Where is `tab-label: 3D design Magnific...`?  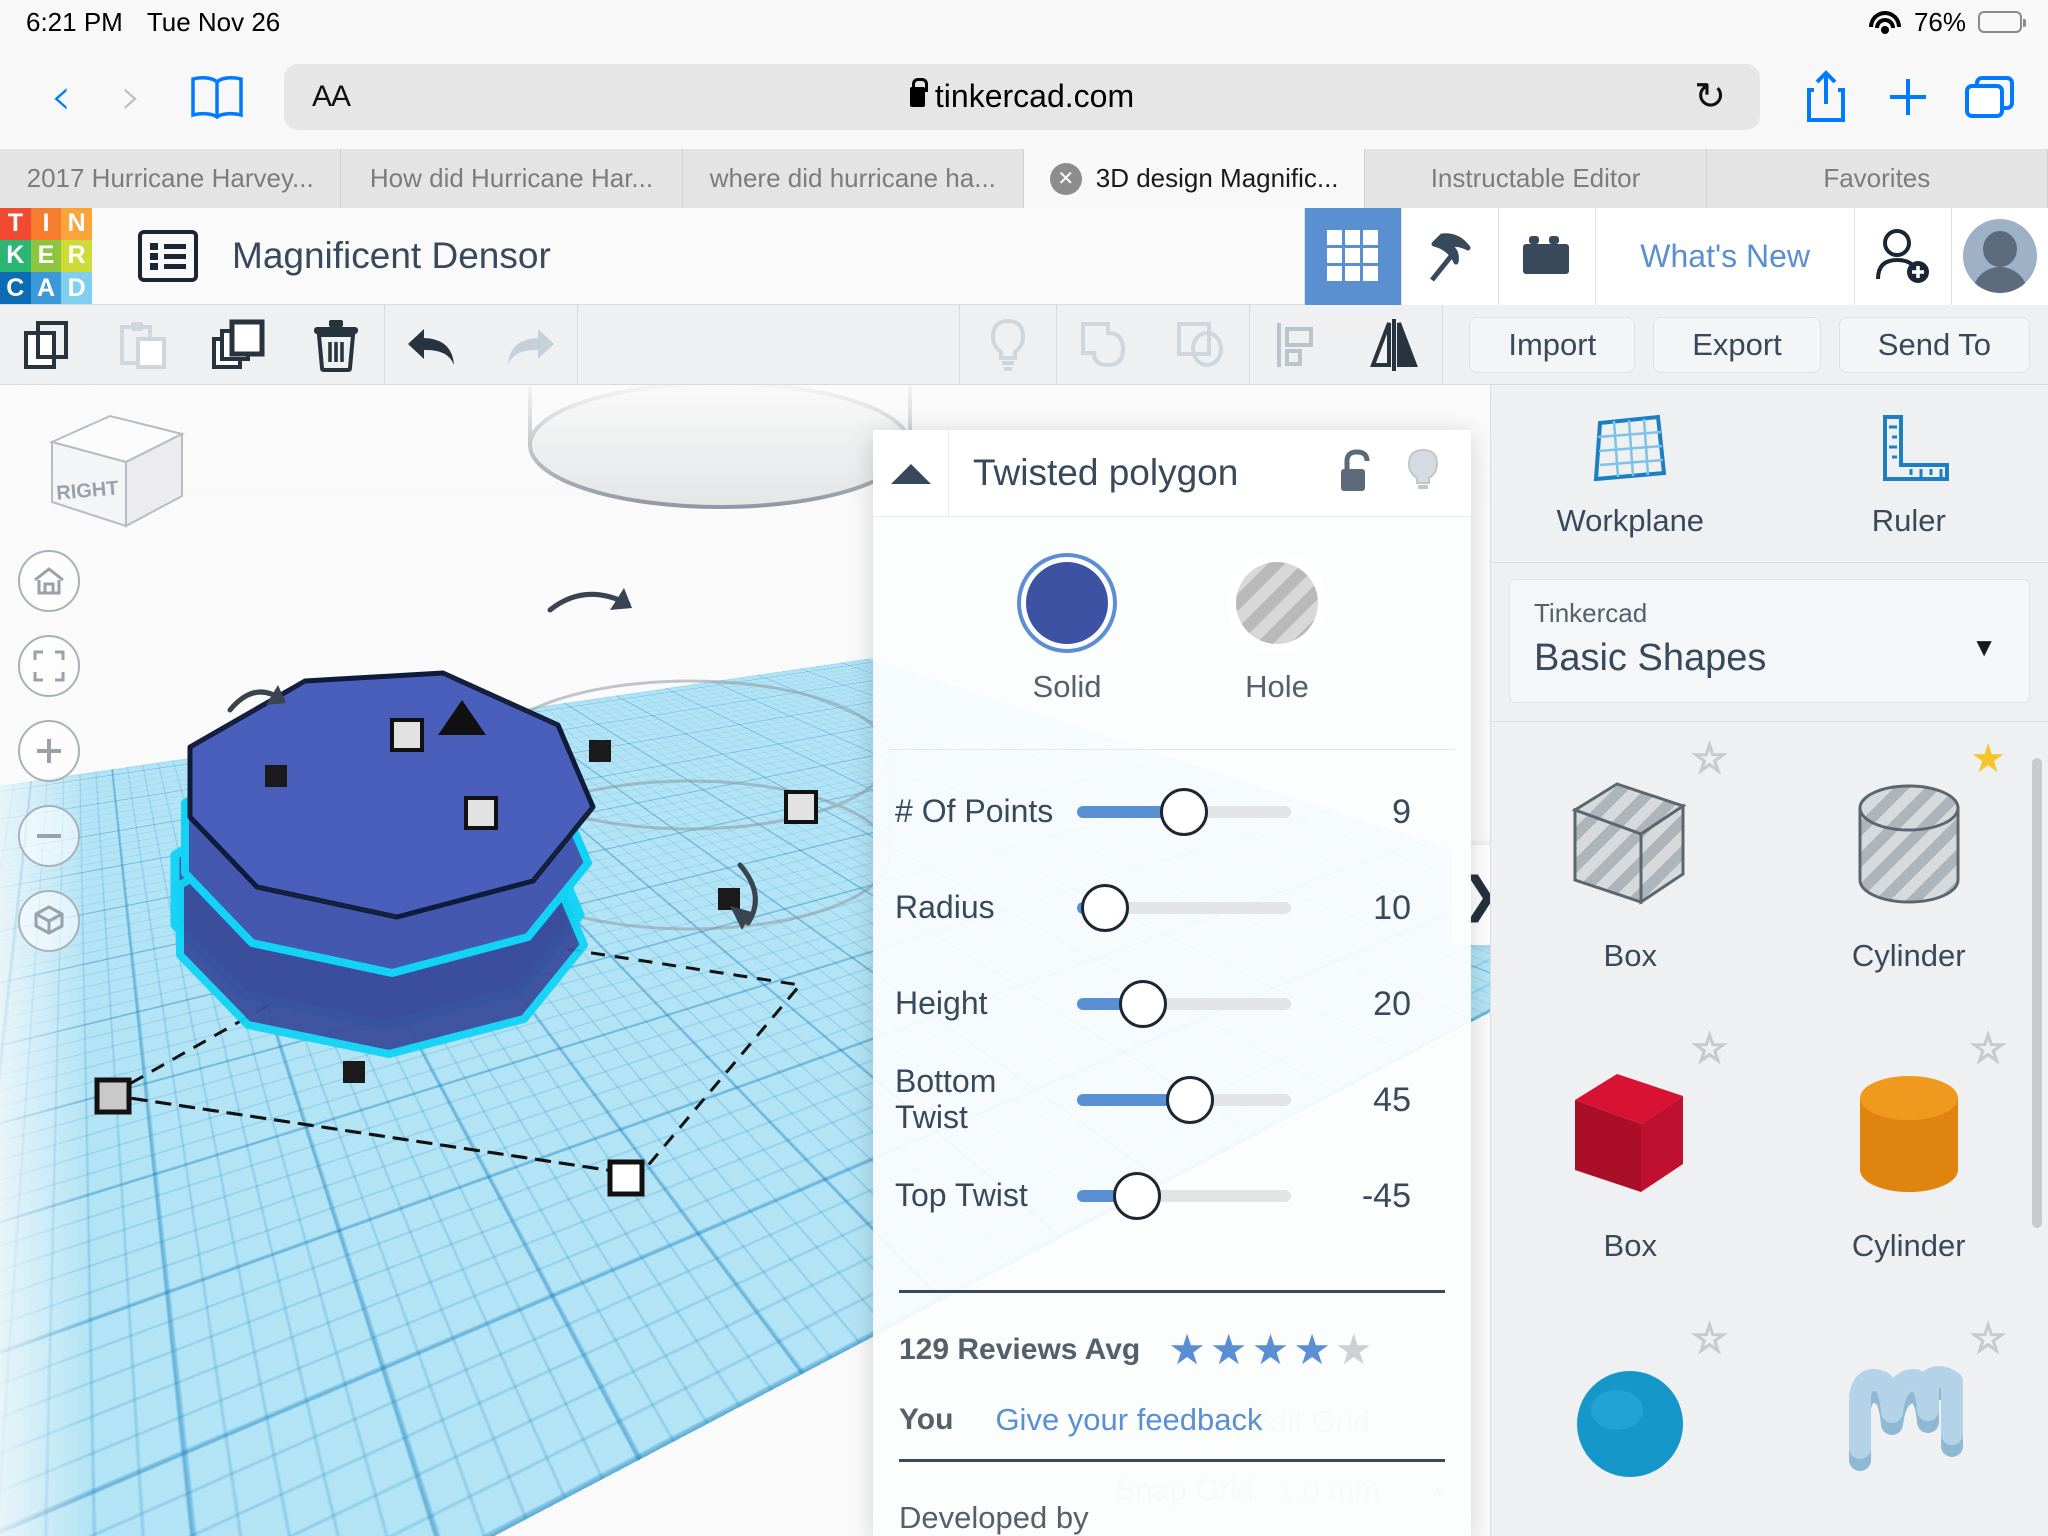
tab-label: 3D design Magnific... is located at coordinates (1217, 178).